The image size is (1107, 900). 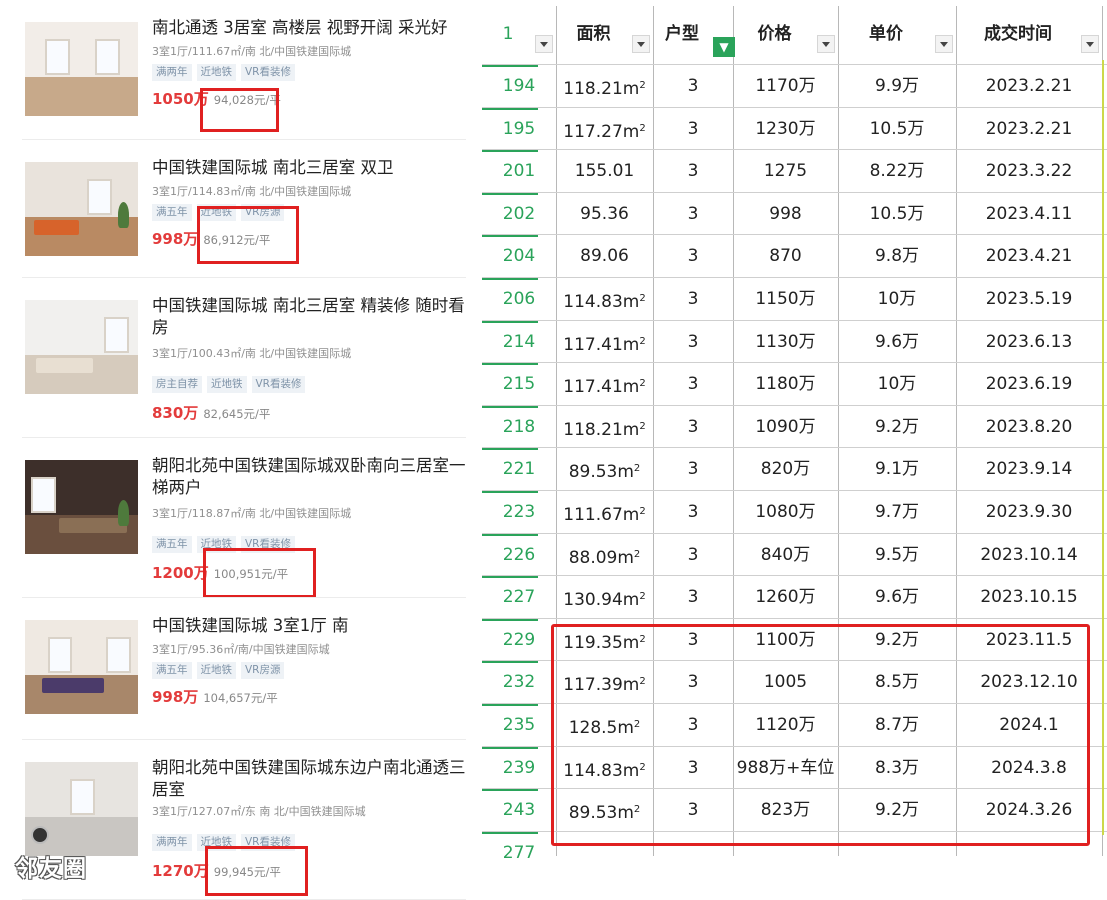 What do you see at coordinates (785, 214) in the screenshot?
I see `cell-price: 998` at bounding box center [785, 214].